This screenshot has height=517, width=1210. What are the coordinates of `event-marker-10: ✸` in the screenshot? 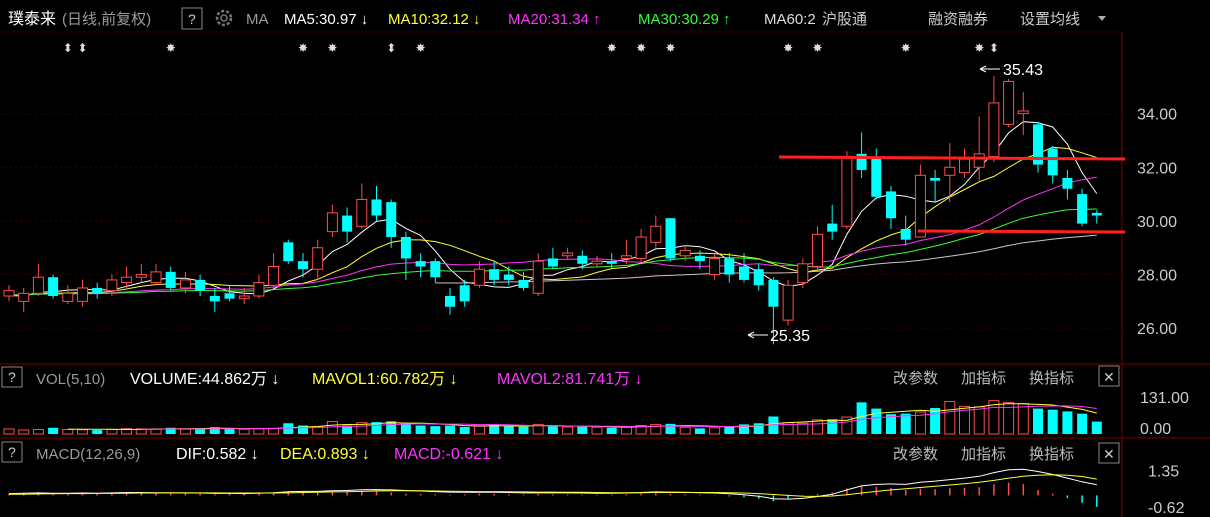 It's located at (788, 48).